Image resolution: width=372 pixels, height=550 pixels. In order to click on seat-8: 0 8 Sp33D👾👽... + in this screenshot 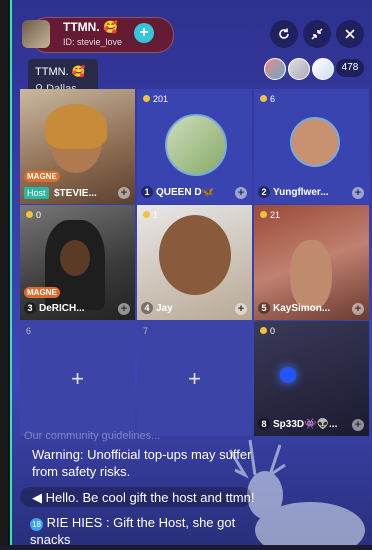, I will do `click(311, 378)`.